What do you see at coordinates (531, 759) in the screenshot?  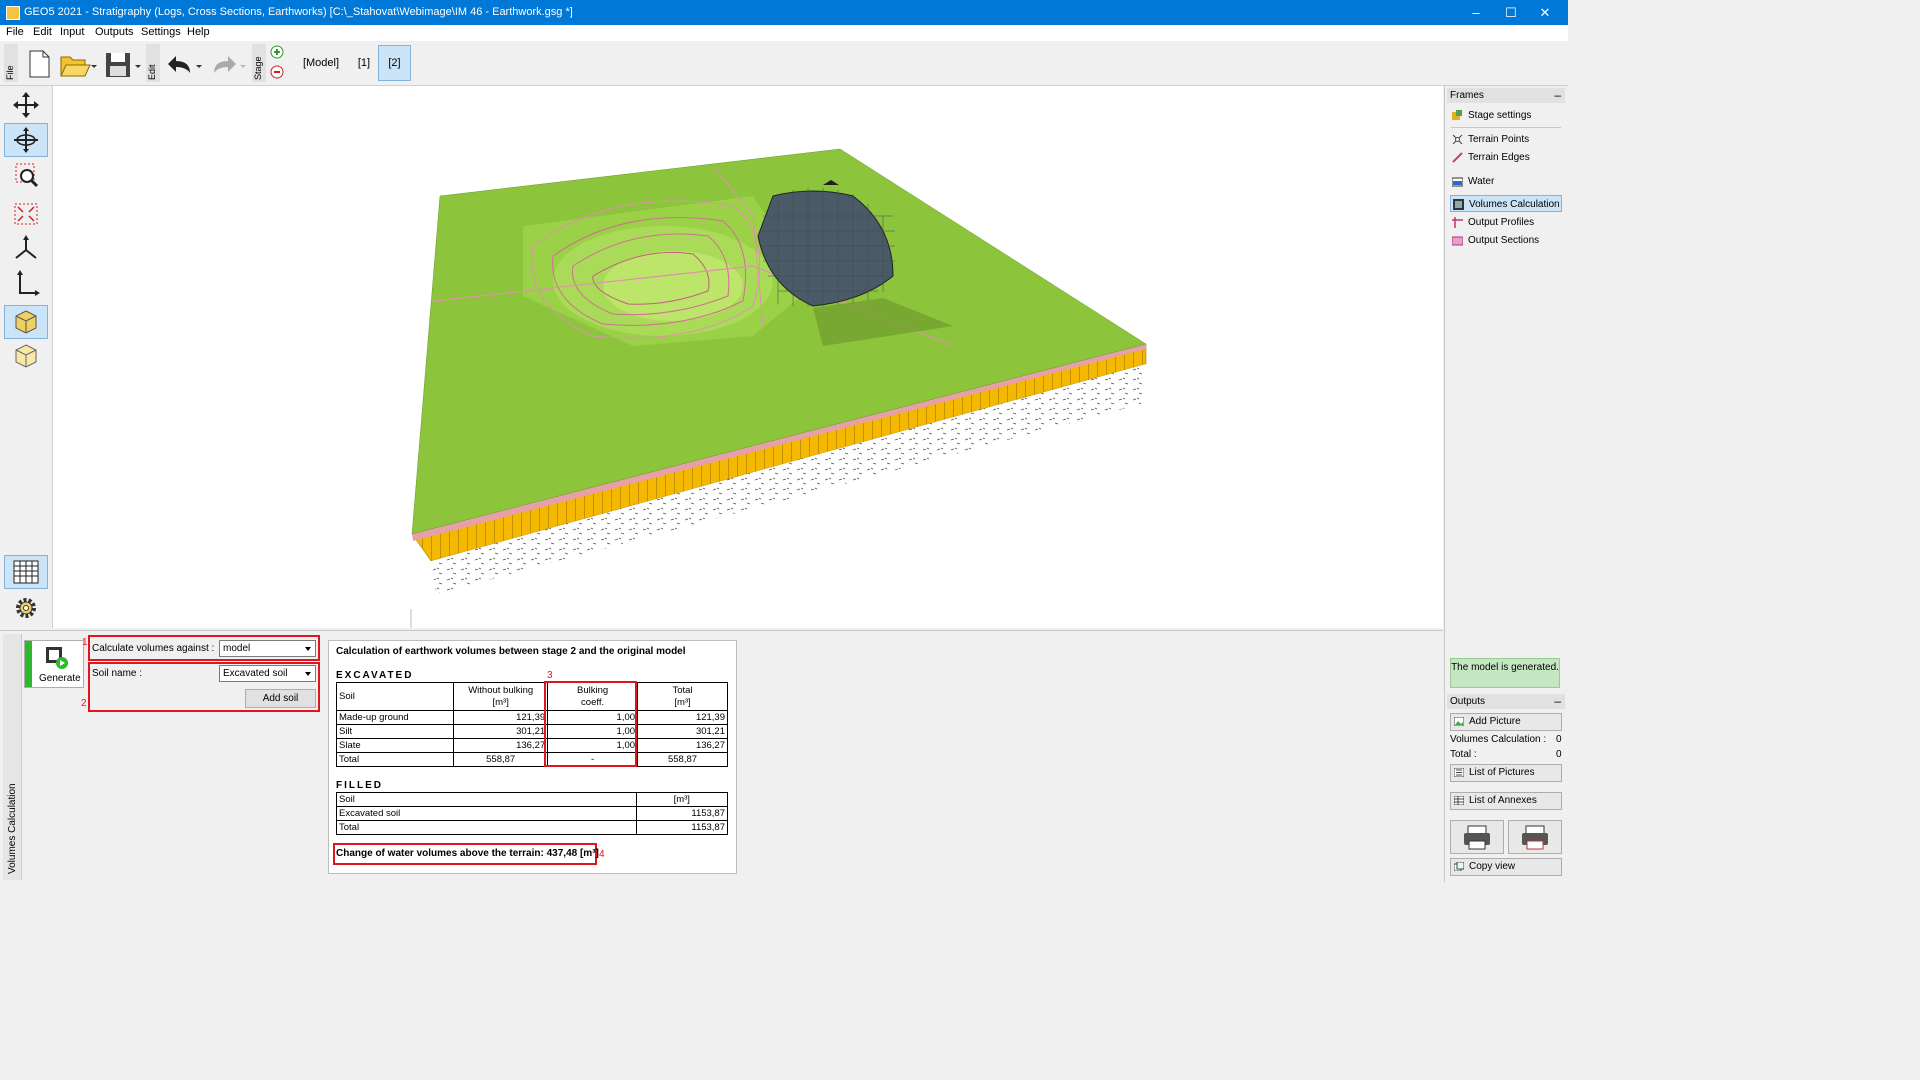 I see `table-row-total: Total 558,87 - 558,87` at bounding box center [531, 759].